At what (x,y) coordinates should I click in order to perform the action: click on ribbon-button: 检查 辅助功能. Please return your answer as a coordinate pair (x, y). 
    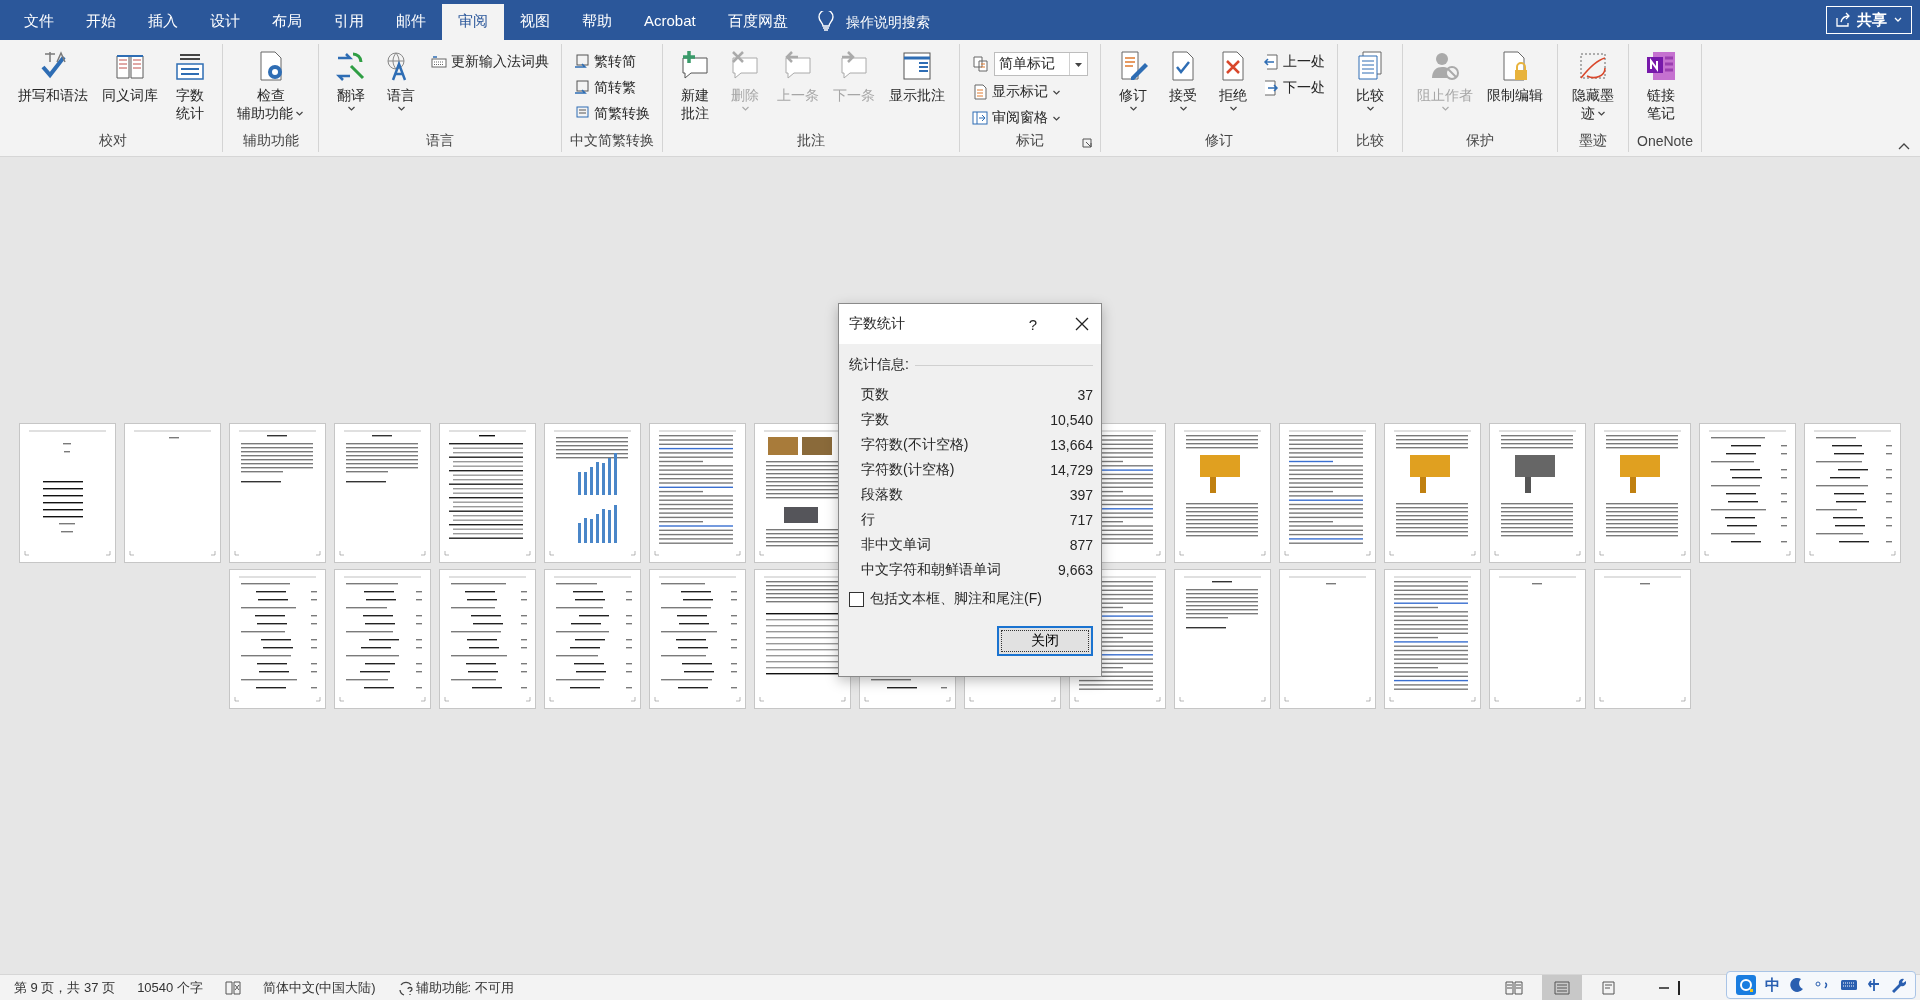
    Looking at the image, I should click on (270, 89).